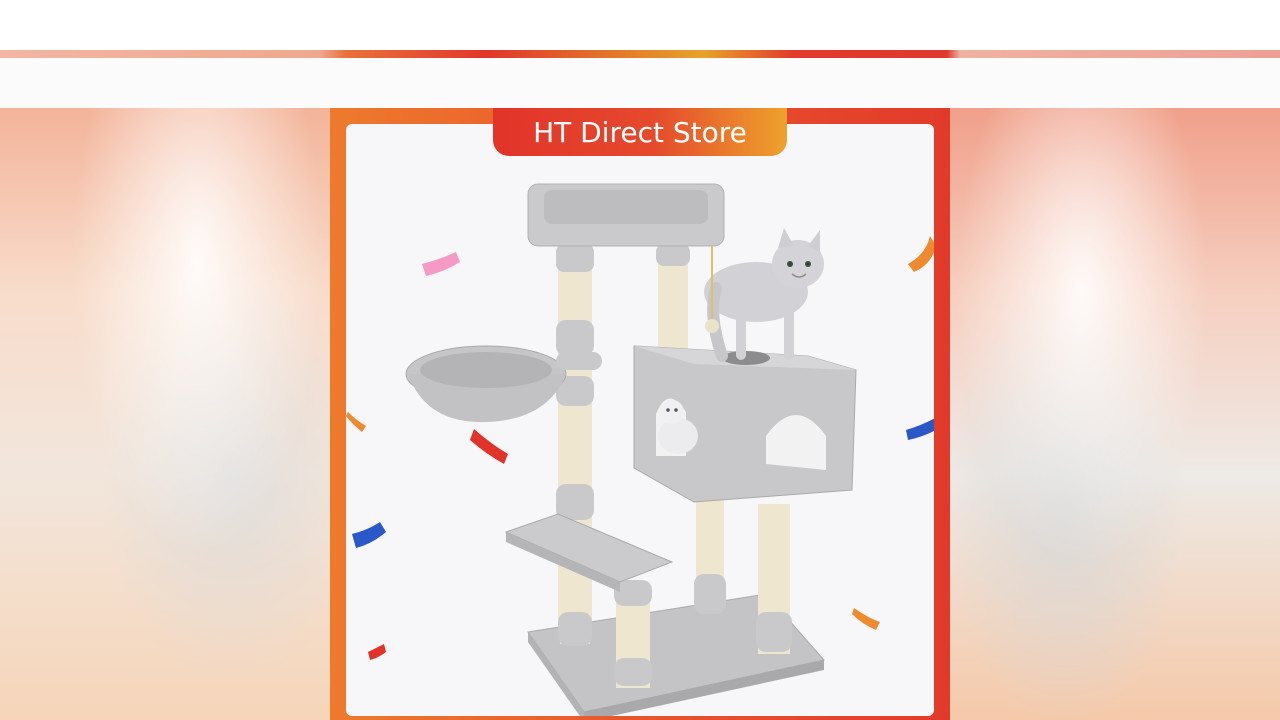  I want to click on confetti-red-small, so click(377, 652).